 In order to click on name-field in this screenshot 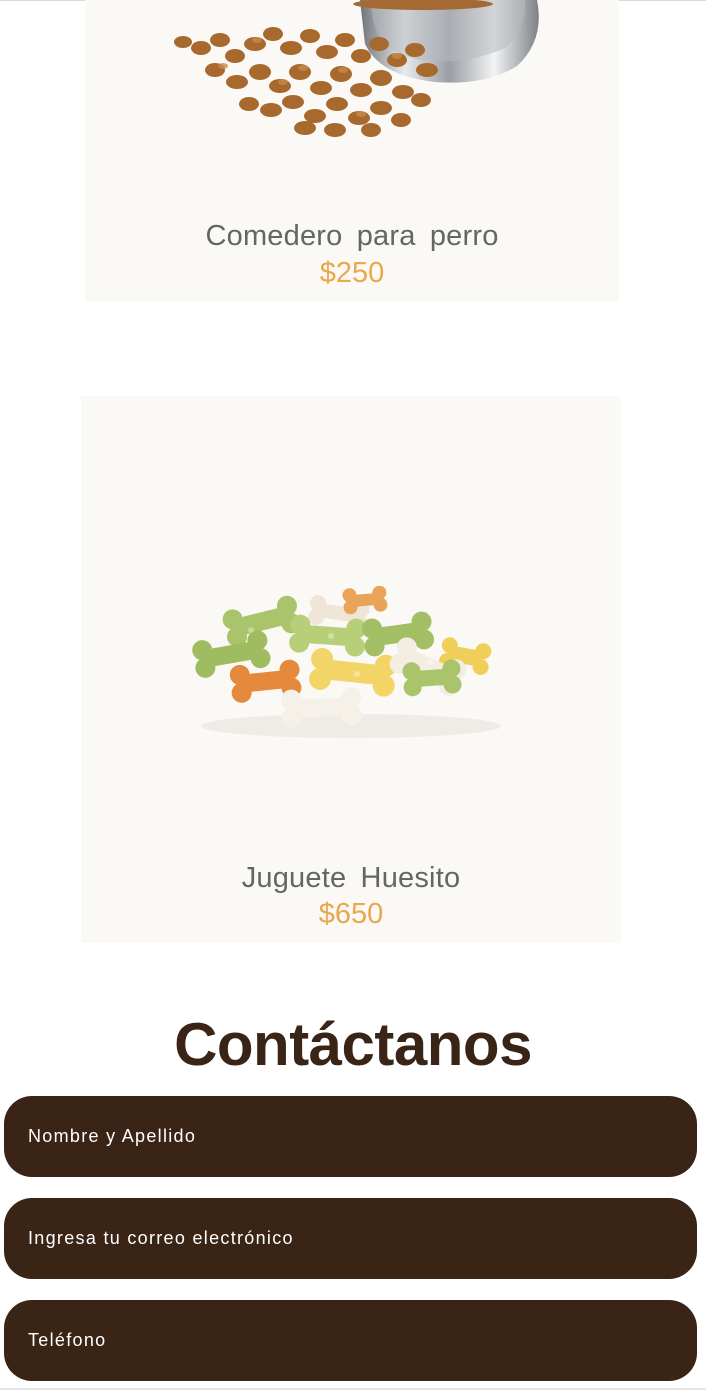, I will do `click(350, 1136)`.